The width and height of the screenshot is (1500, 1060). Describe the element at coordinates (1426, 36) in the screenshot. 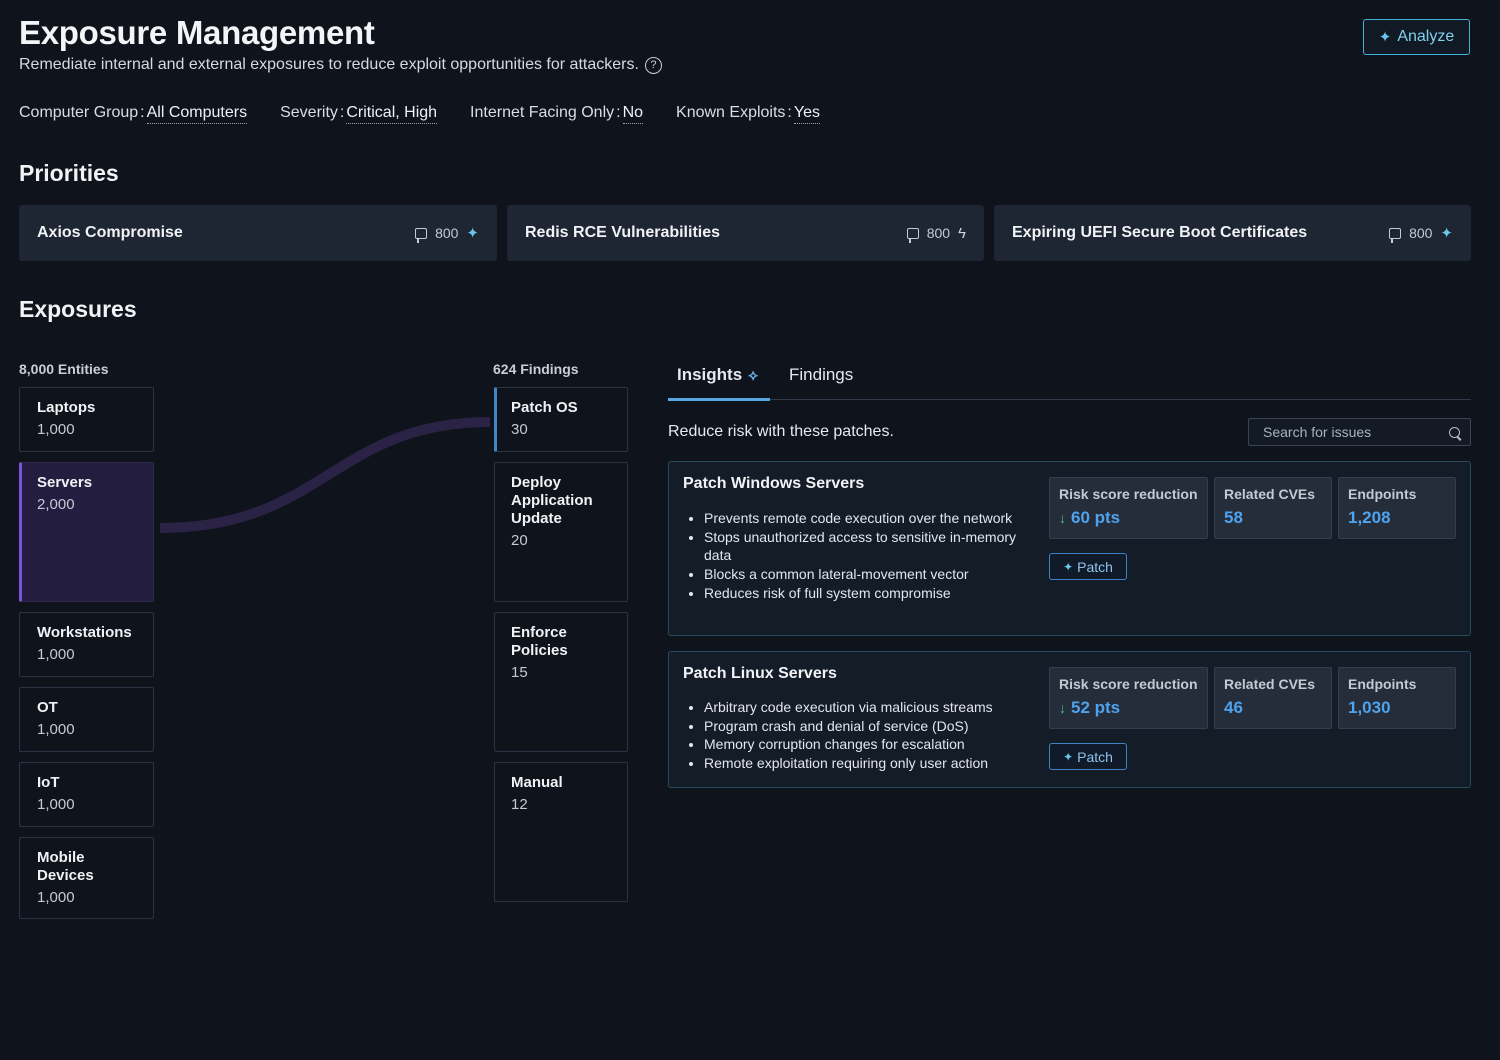

I see `analyze-label: Analyze` at that location.